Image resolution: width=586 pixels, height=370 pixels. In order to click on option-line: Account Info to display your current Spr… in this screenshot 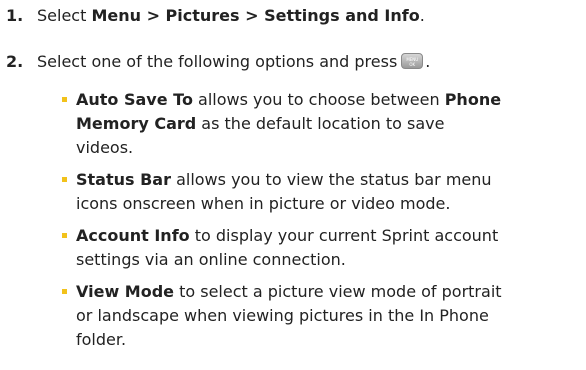, I will do `click(330, 236)`.